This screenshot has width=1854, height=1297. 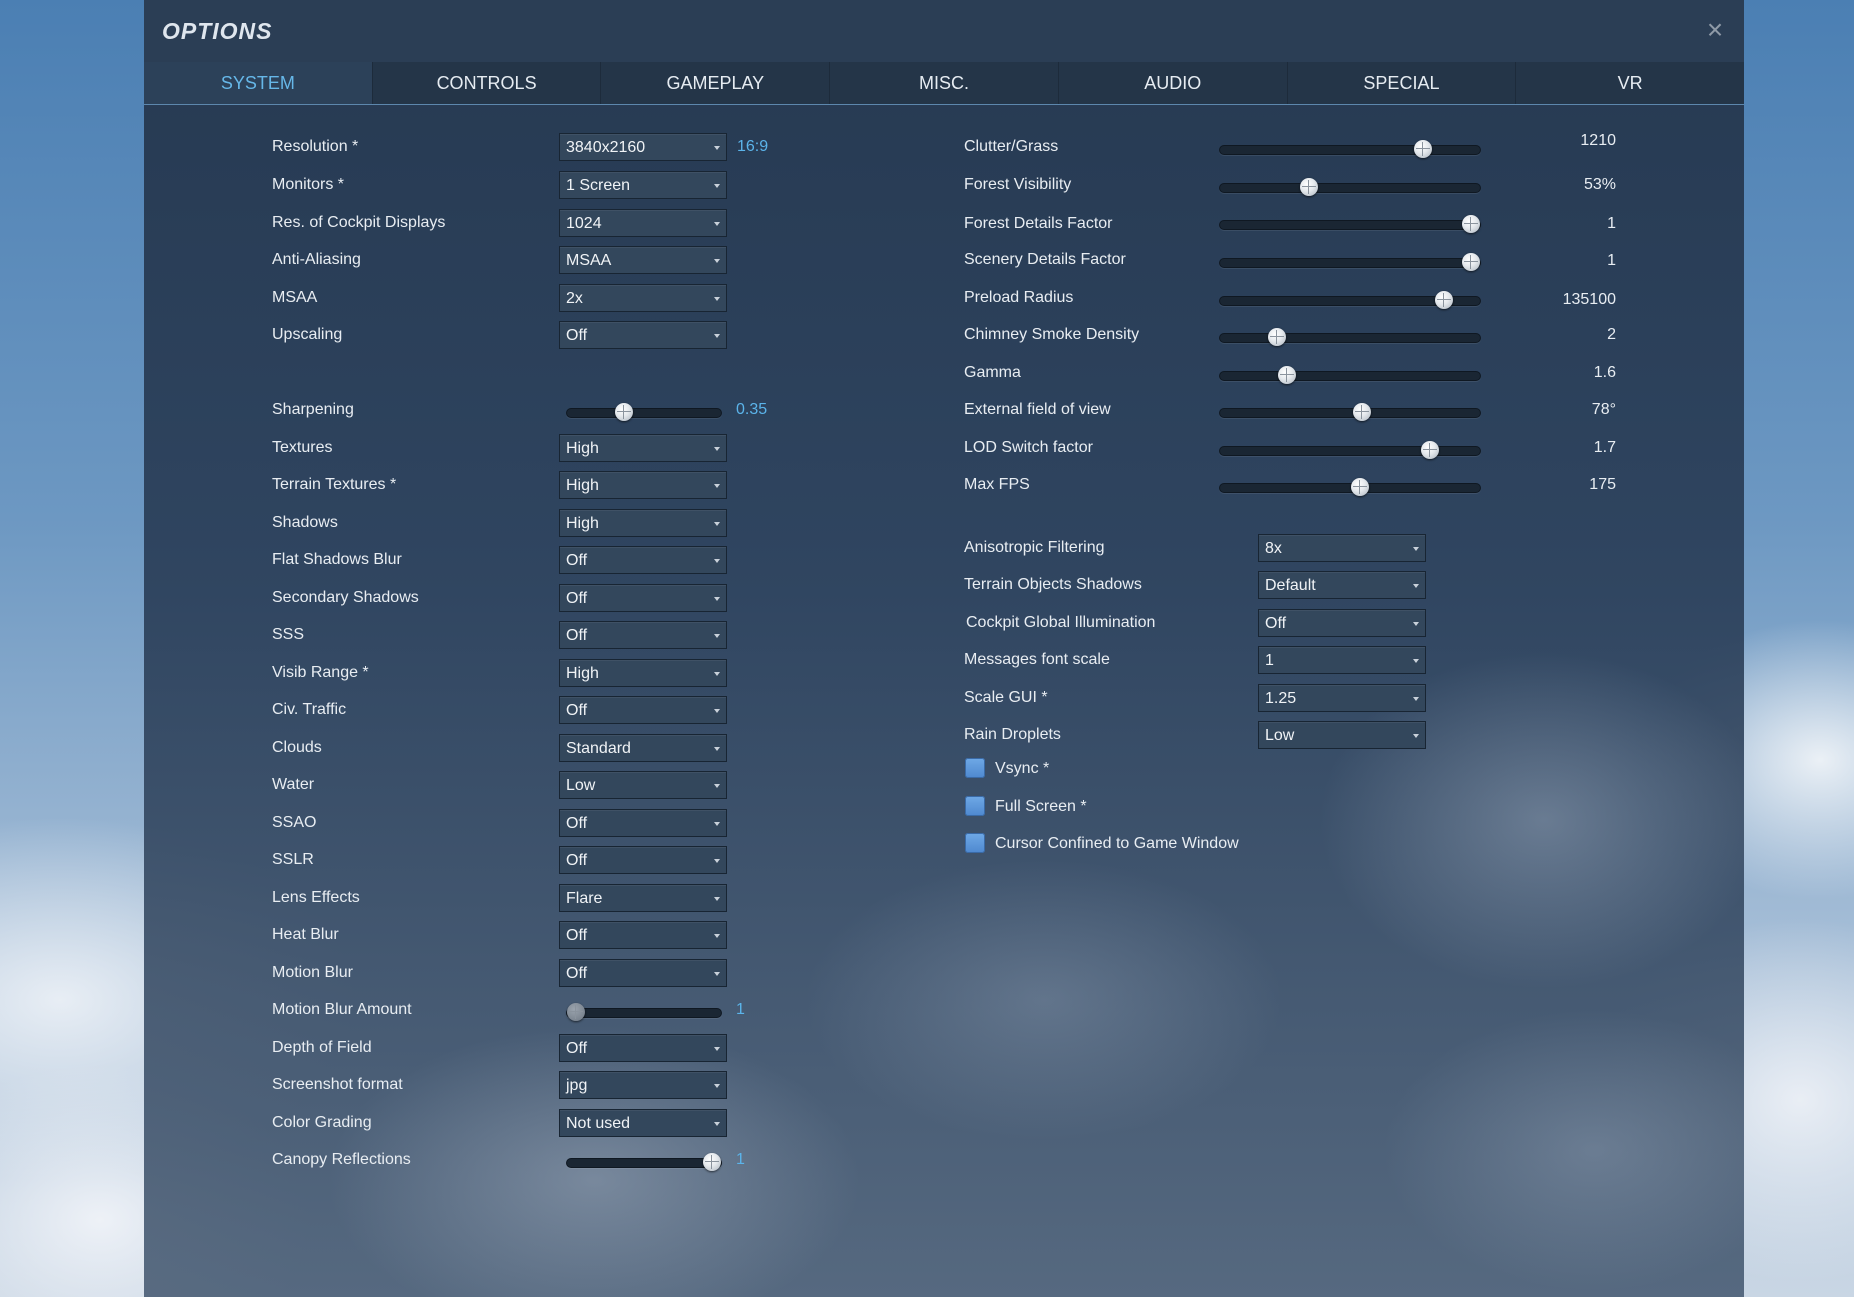 What do you see at coordinates (643, 298) in the screenshot?
I see `msaa-dropdown: 2x` at bounding box center [643, 298].